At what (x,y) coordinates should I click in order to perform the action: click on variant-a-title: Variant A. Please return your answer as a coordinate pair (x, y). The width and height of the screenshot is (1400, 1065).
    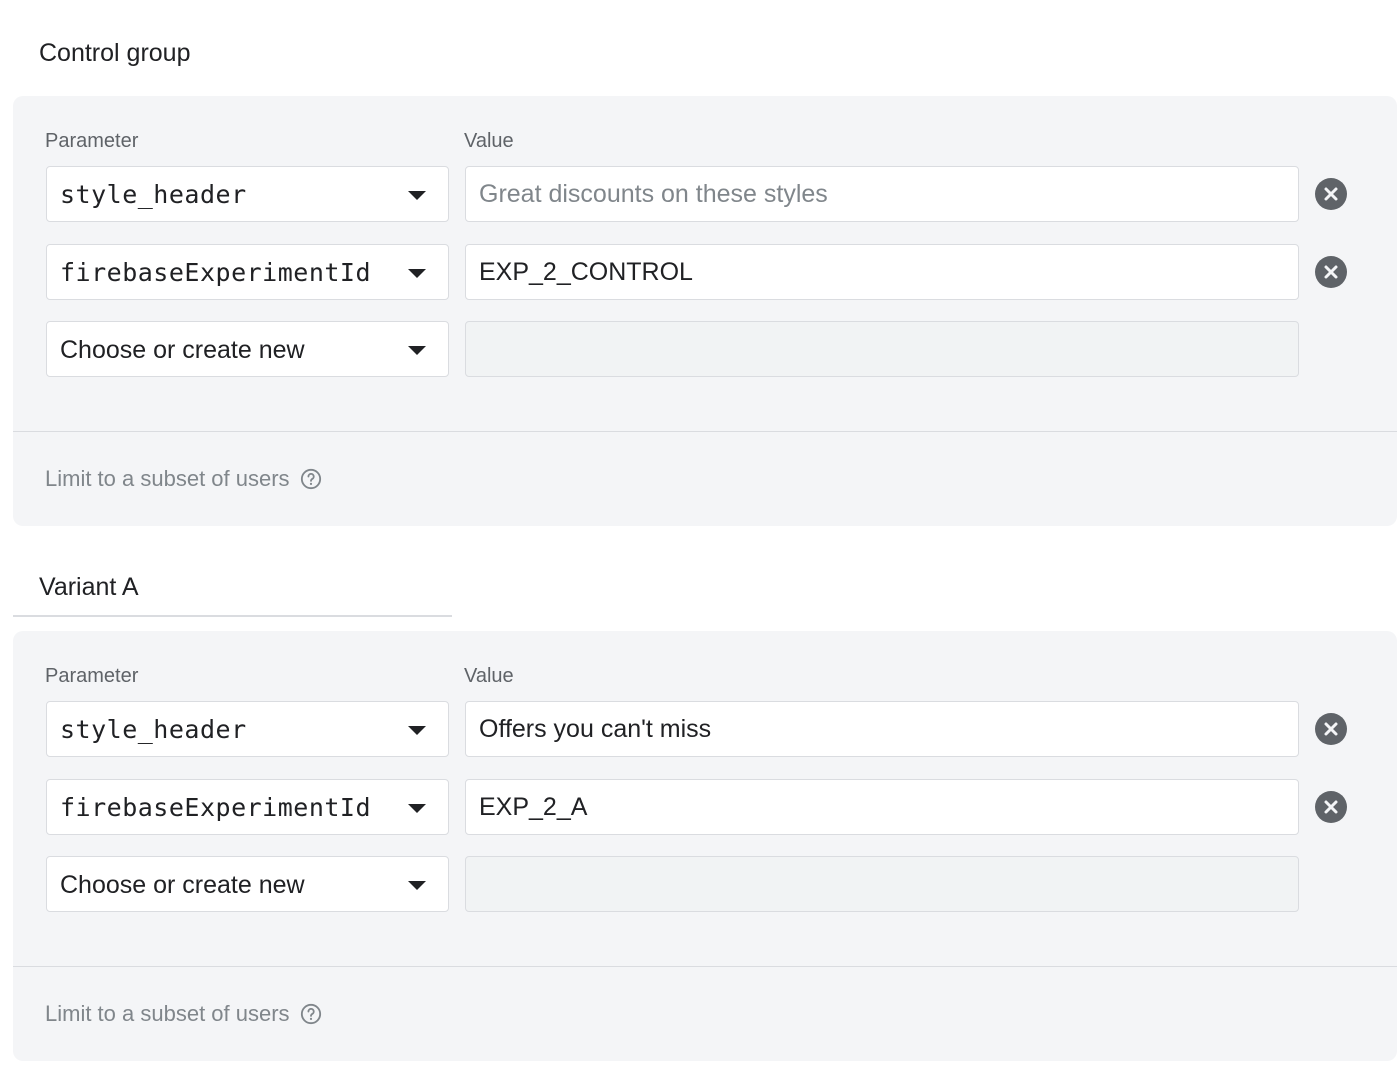
    Looking at the image, I should click on (89, 587).